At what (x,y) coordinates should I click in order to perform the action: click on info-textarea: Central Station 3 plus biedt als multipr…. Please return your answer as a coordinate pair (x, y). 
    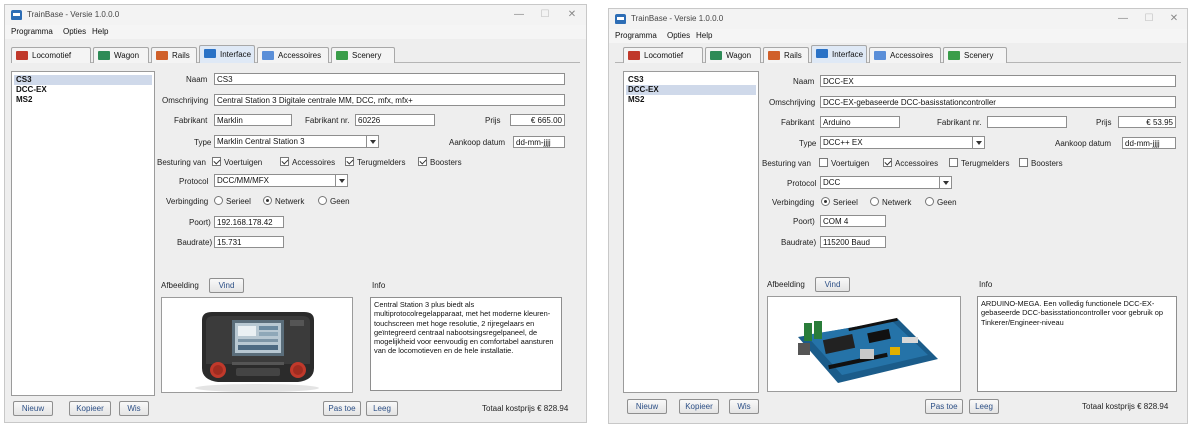
    Looking at the image, I should click on (466, 344).